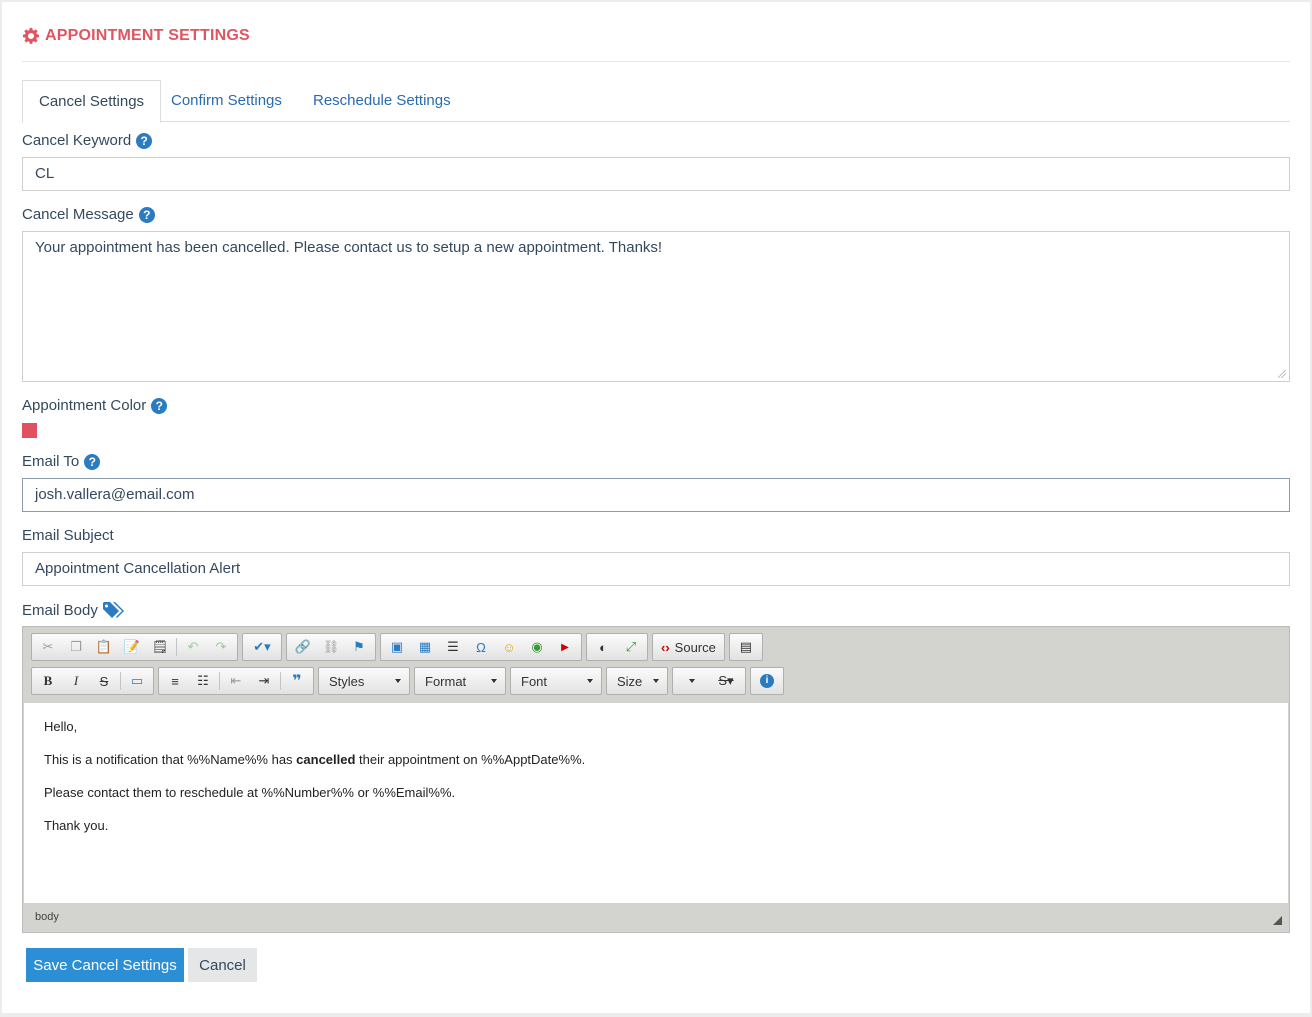 The height and width of the screenshot is (1017, 1312). I want to click on email-subject-input: Appointment Cancellation Alert, so click(656, 569).